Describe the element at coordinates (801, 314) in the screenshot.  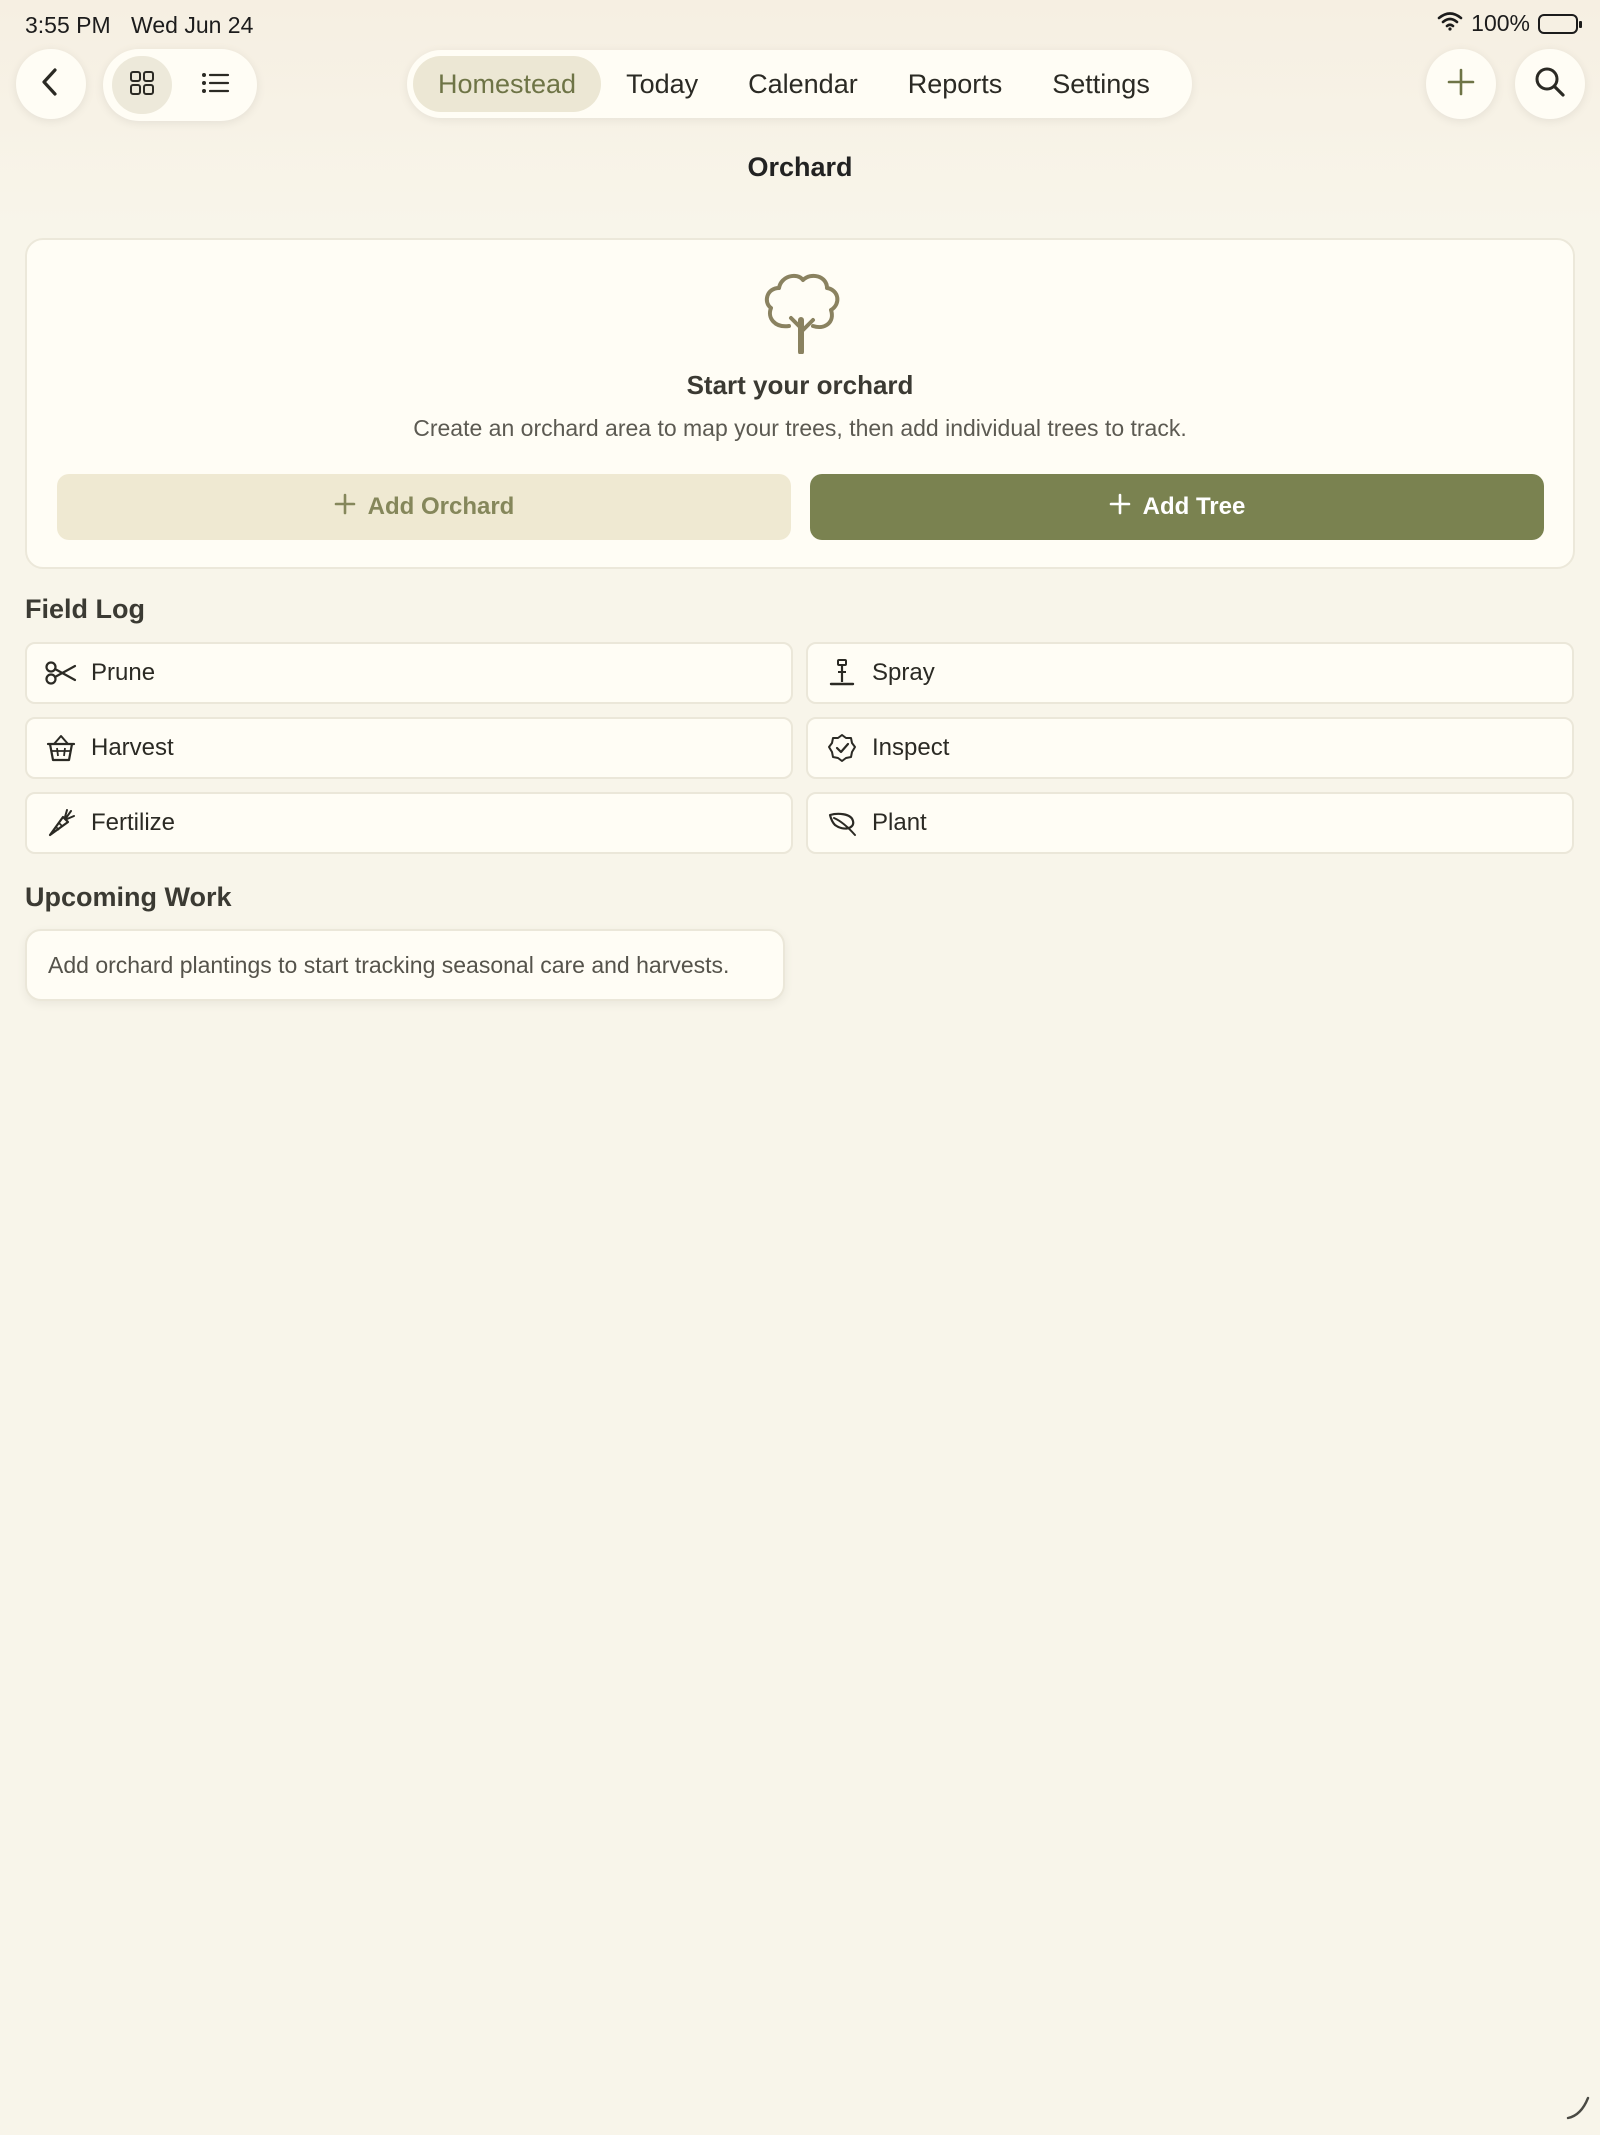
I see `tree-icon` at that location.